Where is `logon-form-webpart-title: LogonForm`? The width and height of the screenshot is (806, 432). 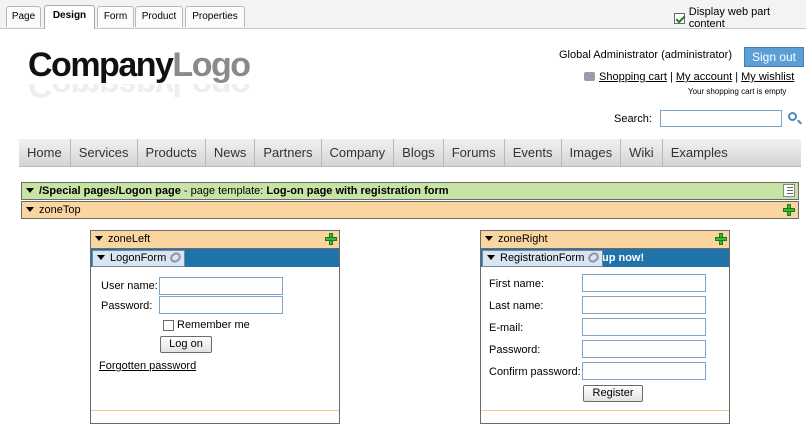 logon-form-webpart-title: LogonForm is located at coordinates (139, 258).